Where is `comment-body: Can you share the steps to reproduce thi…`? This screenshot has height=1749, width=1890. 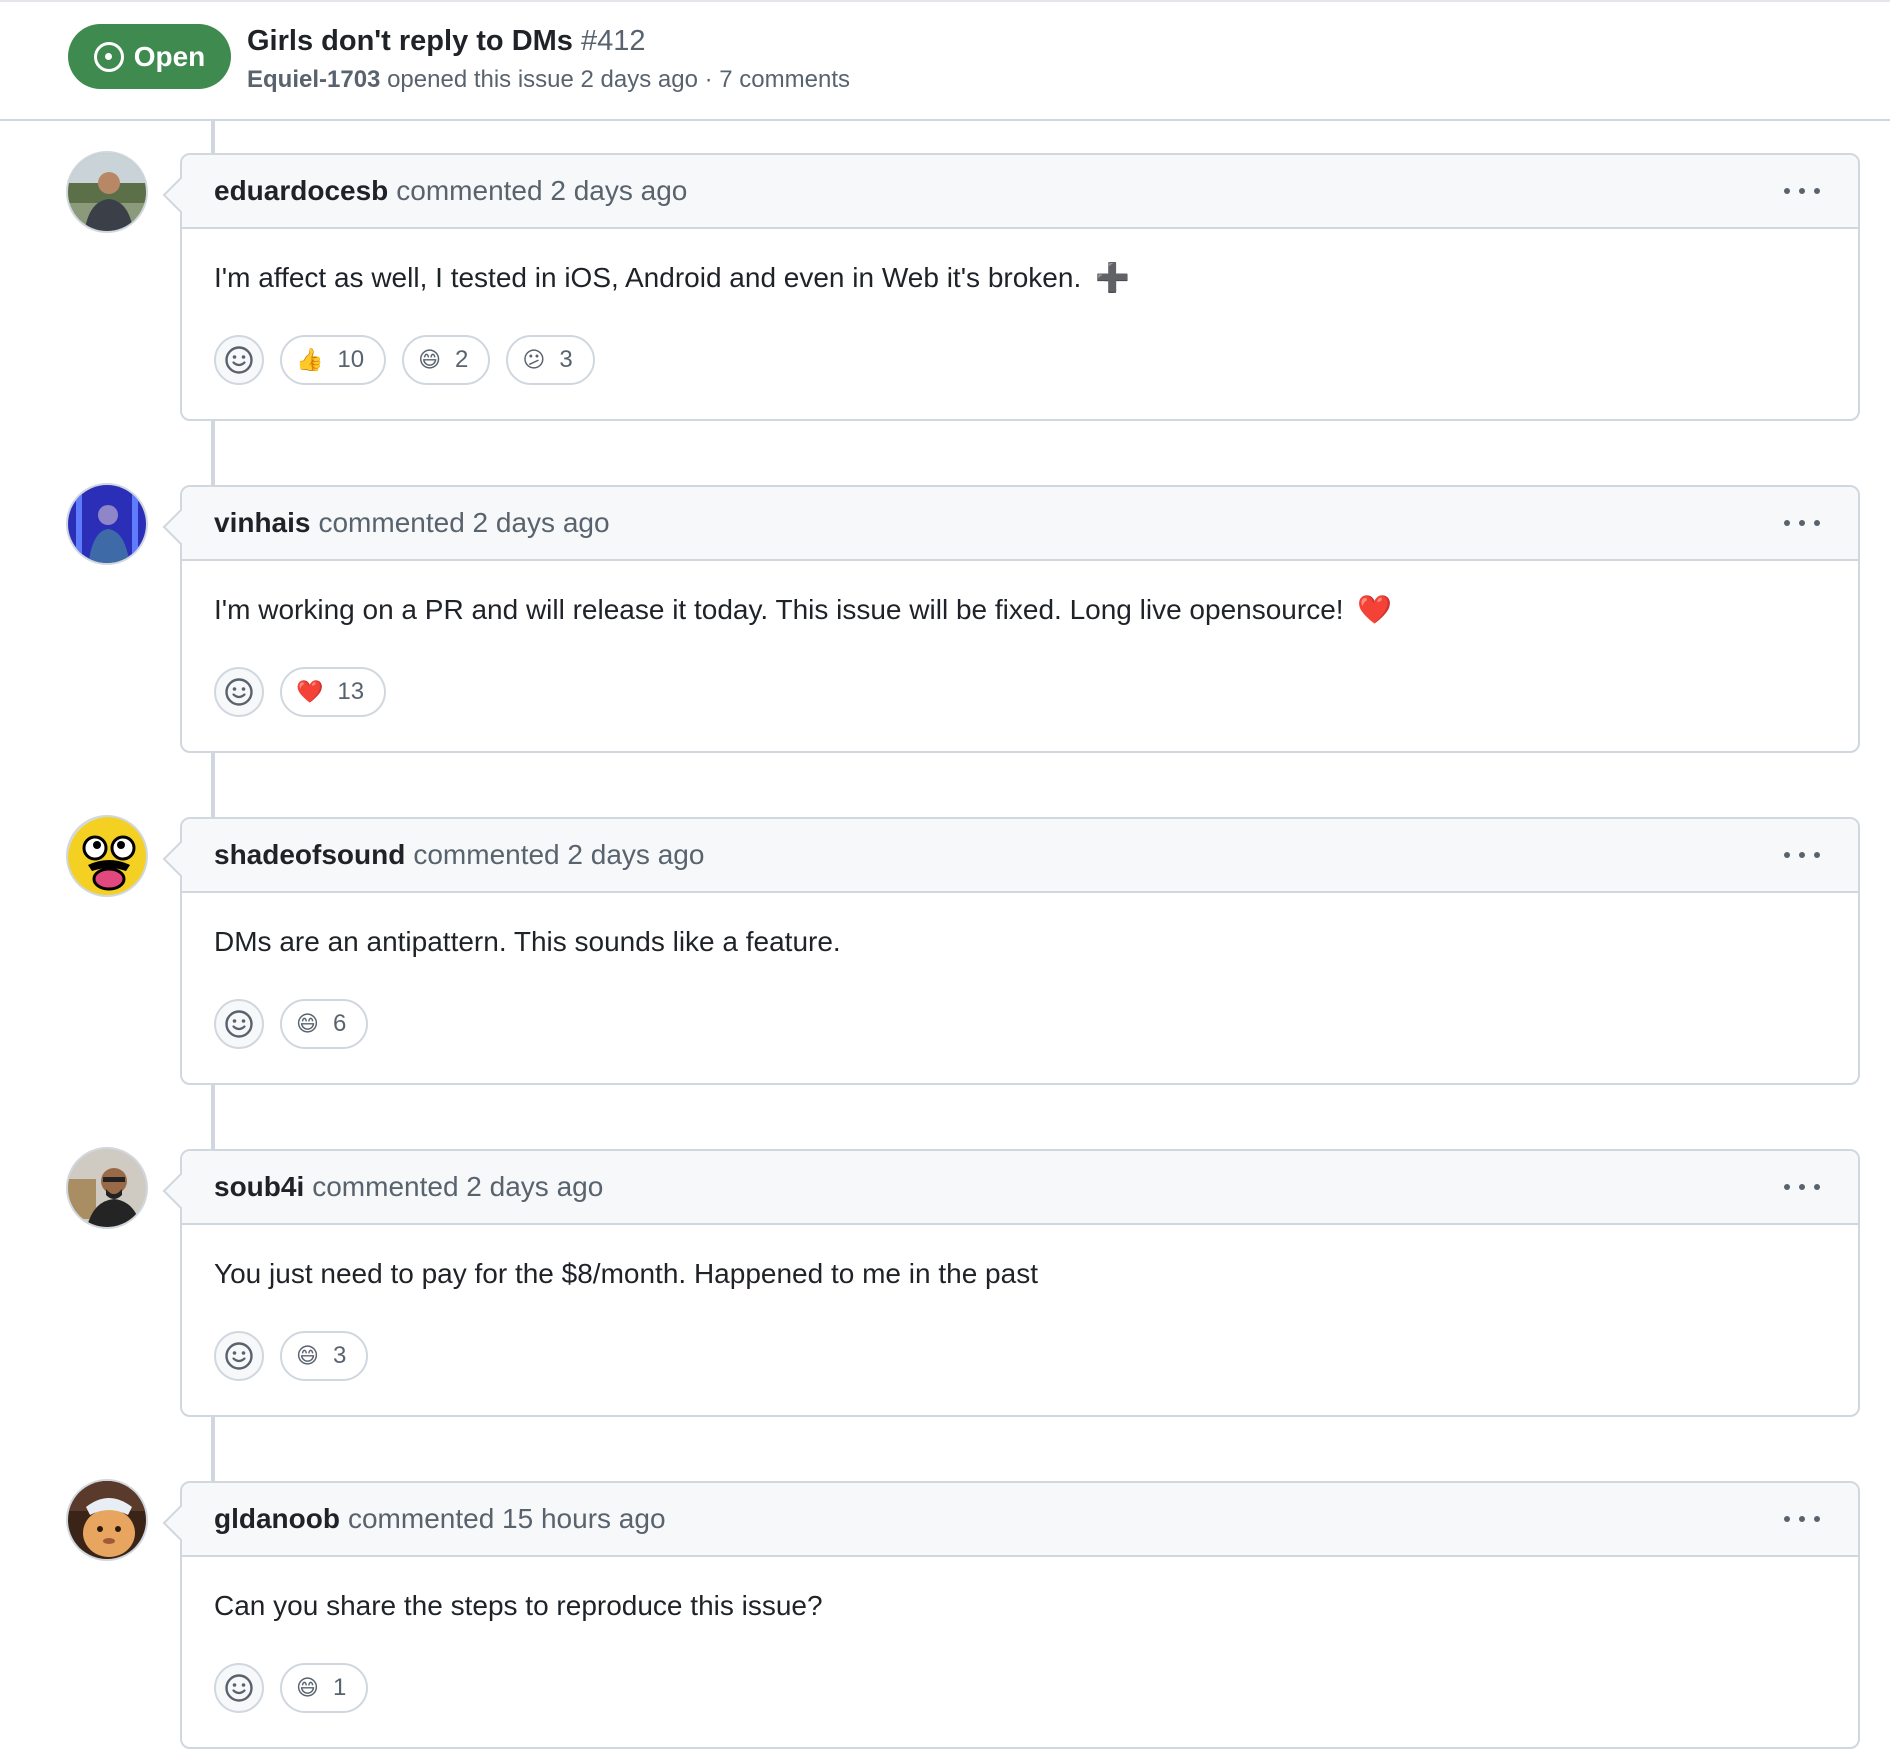
comment-body: Can you share the steps to reproduce thi… is located at coordinates (518, 1606).